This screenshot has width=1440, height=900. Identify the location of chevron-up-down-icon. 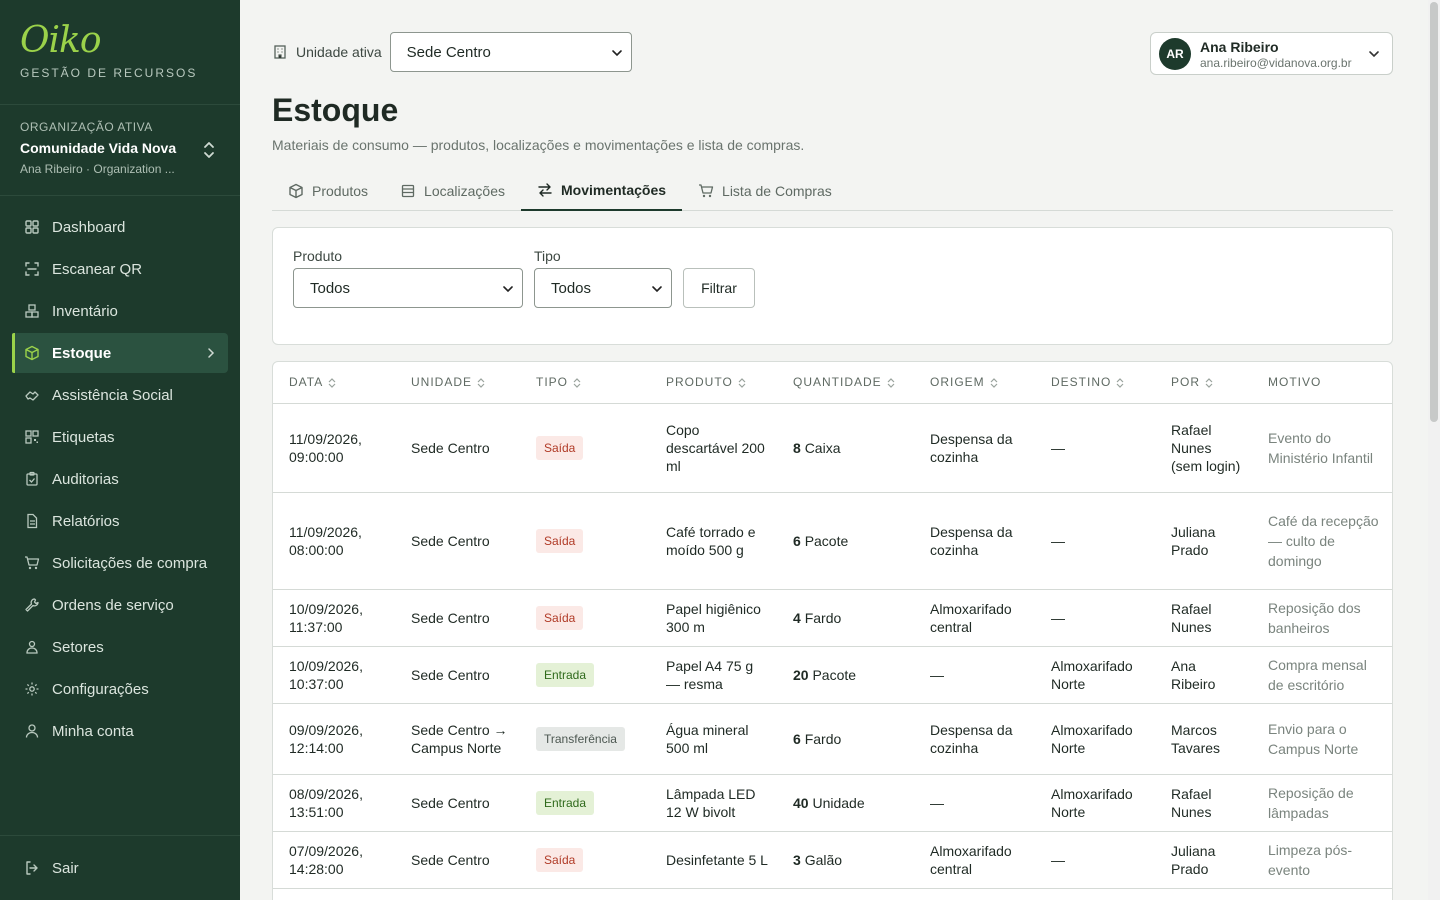
(209, 150).